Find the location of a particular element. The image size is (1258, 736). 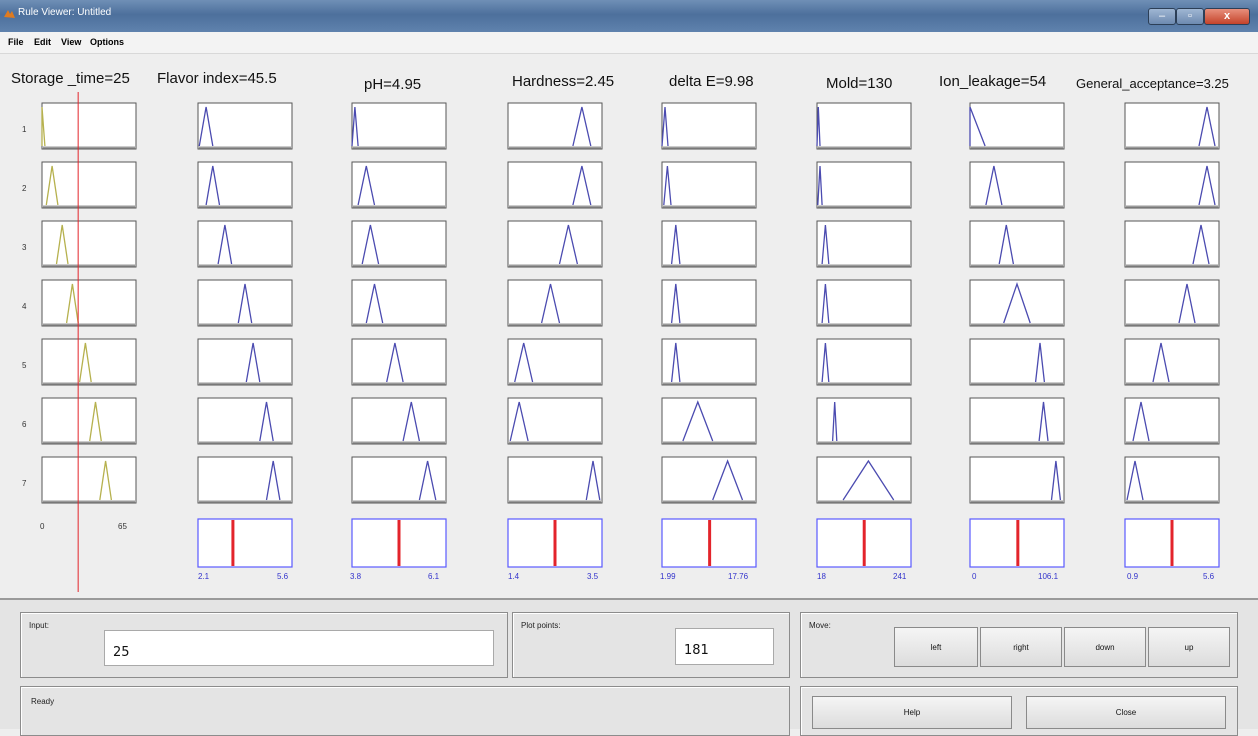

status-text: Ready is located at coordinates (43, 701).